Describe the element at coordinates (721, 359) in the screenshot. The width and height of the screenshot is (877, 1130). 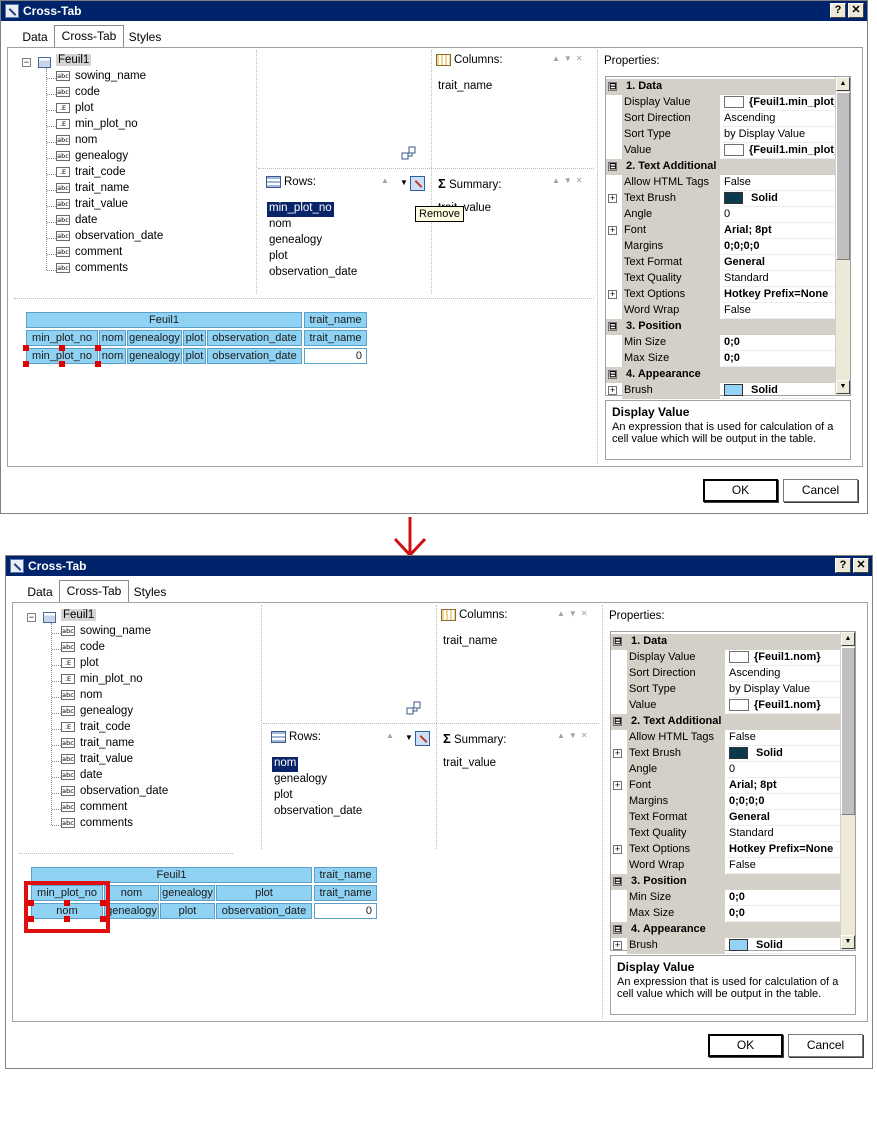
I see `property-row: Max Size 0;0` at that location.